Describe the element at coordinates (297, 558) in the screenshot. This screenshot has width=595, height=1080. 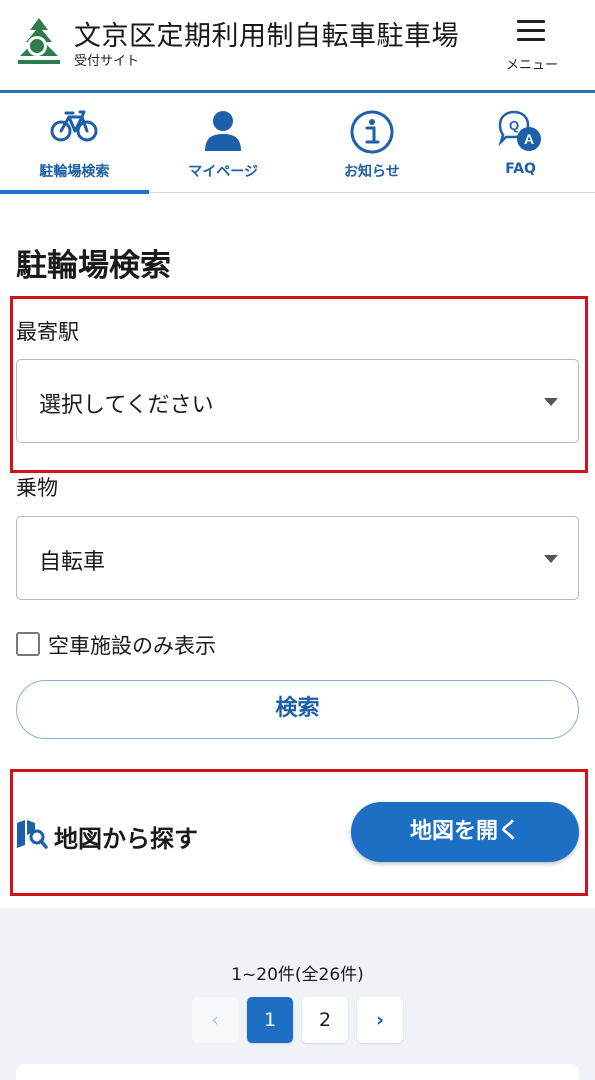
I see `vehicle-select: 自転車` at that location.